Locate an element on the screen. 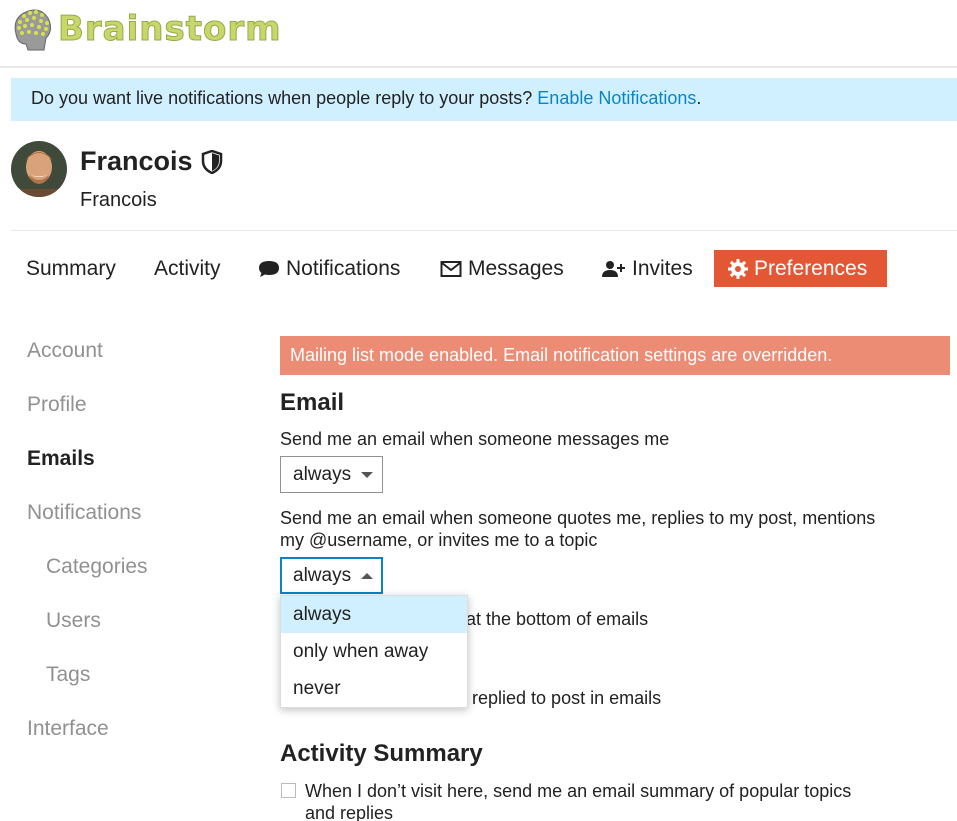 This screenshot has height=821, width=957. sidebar-item-tags: Tags is located at coordinates (68, 675).